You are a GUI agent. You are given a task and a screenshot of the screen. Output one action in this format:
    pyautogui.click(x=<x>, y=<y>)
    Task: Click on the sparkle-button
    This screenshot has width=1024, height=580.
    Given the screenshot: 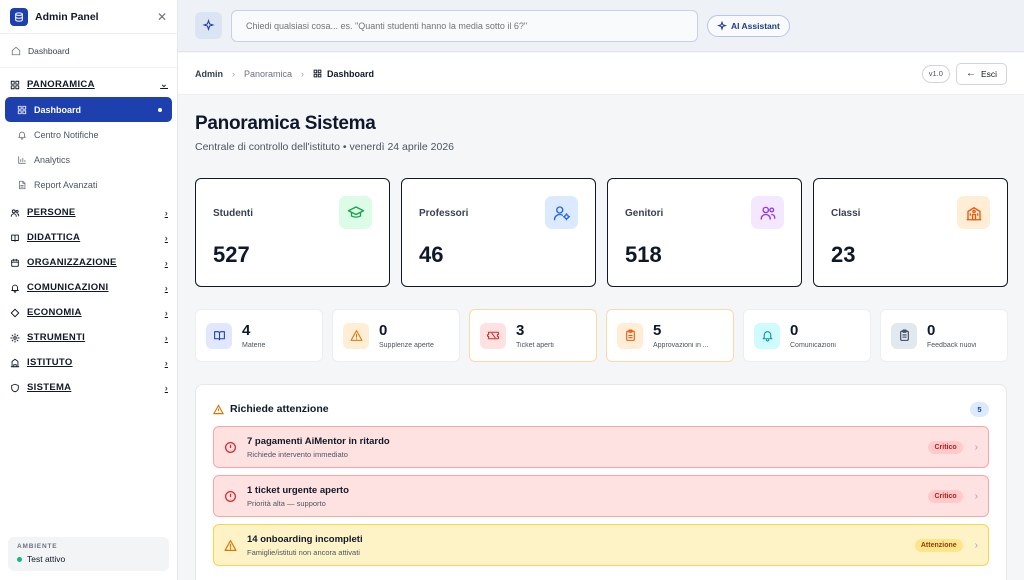 What is the action you would take?
    pyautogui.click(x=208, y=25)
    